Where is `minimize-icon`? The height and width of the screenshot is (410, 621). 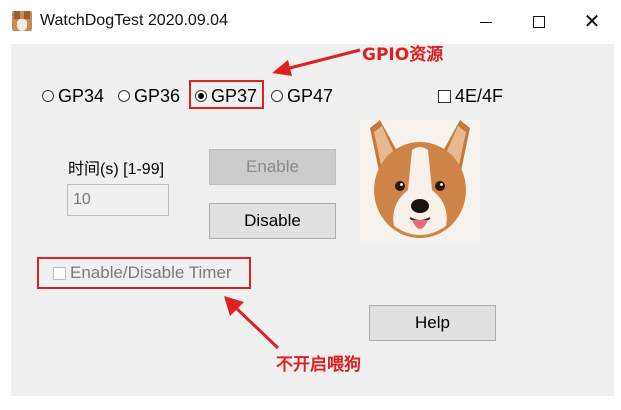
minimize-icon is located at coordinates (486, 22).